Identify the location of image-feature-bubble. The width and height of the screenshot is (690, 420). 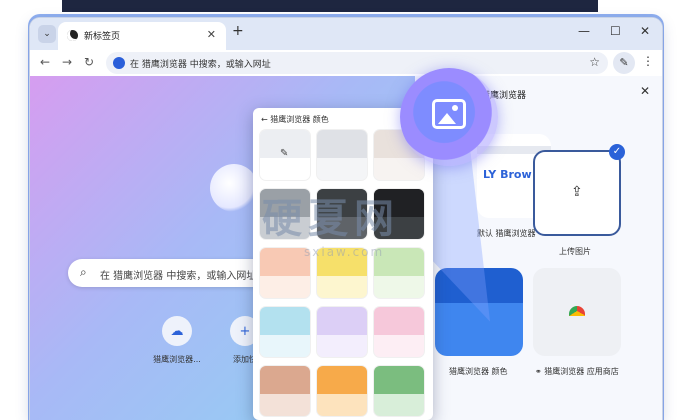
(449, 117).